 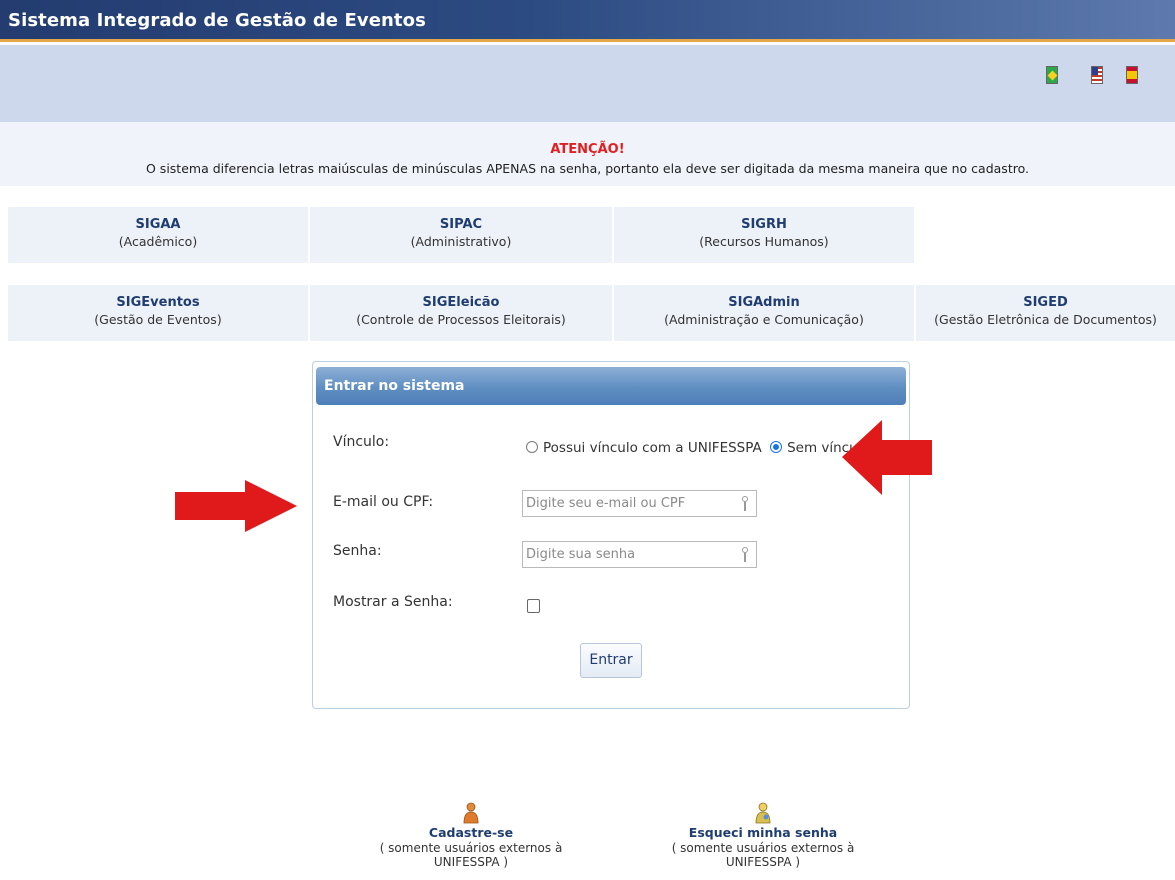 I want to click on password-field, so click(x=625, y=554).